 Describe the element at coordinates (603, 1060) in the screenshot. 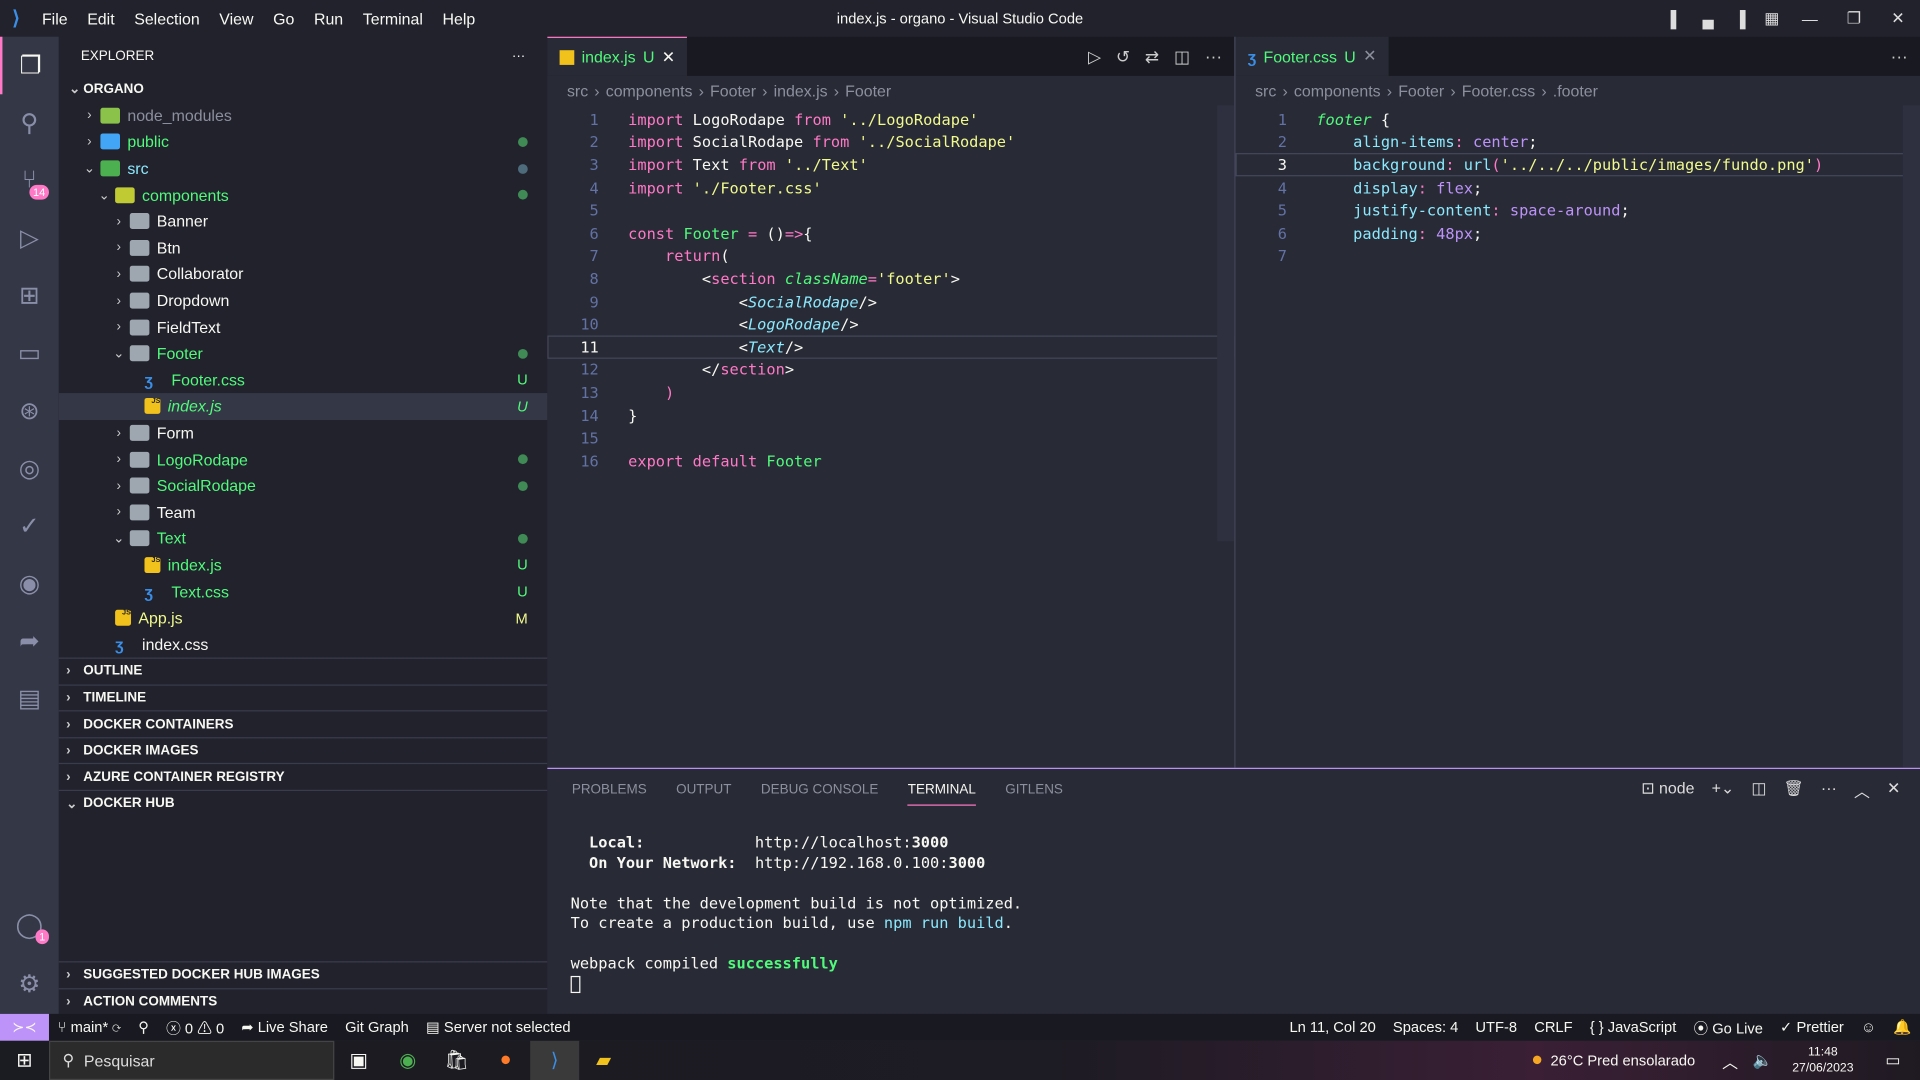

I see `file-explorer-icon: ▰` at that location.